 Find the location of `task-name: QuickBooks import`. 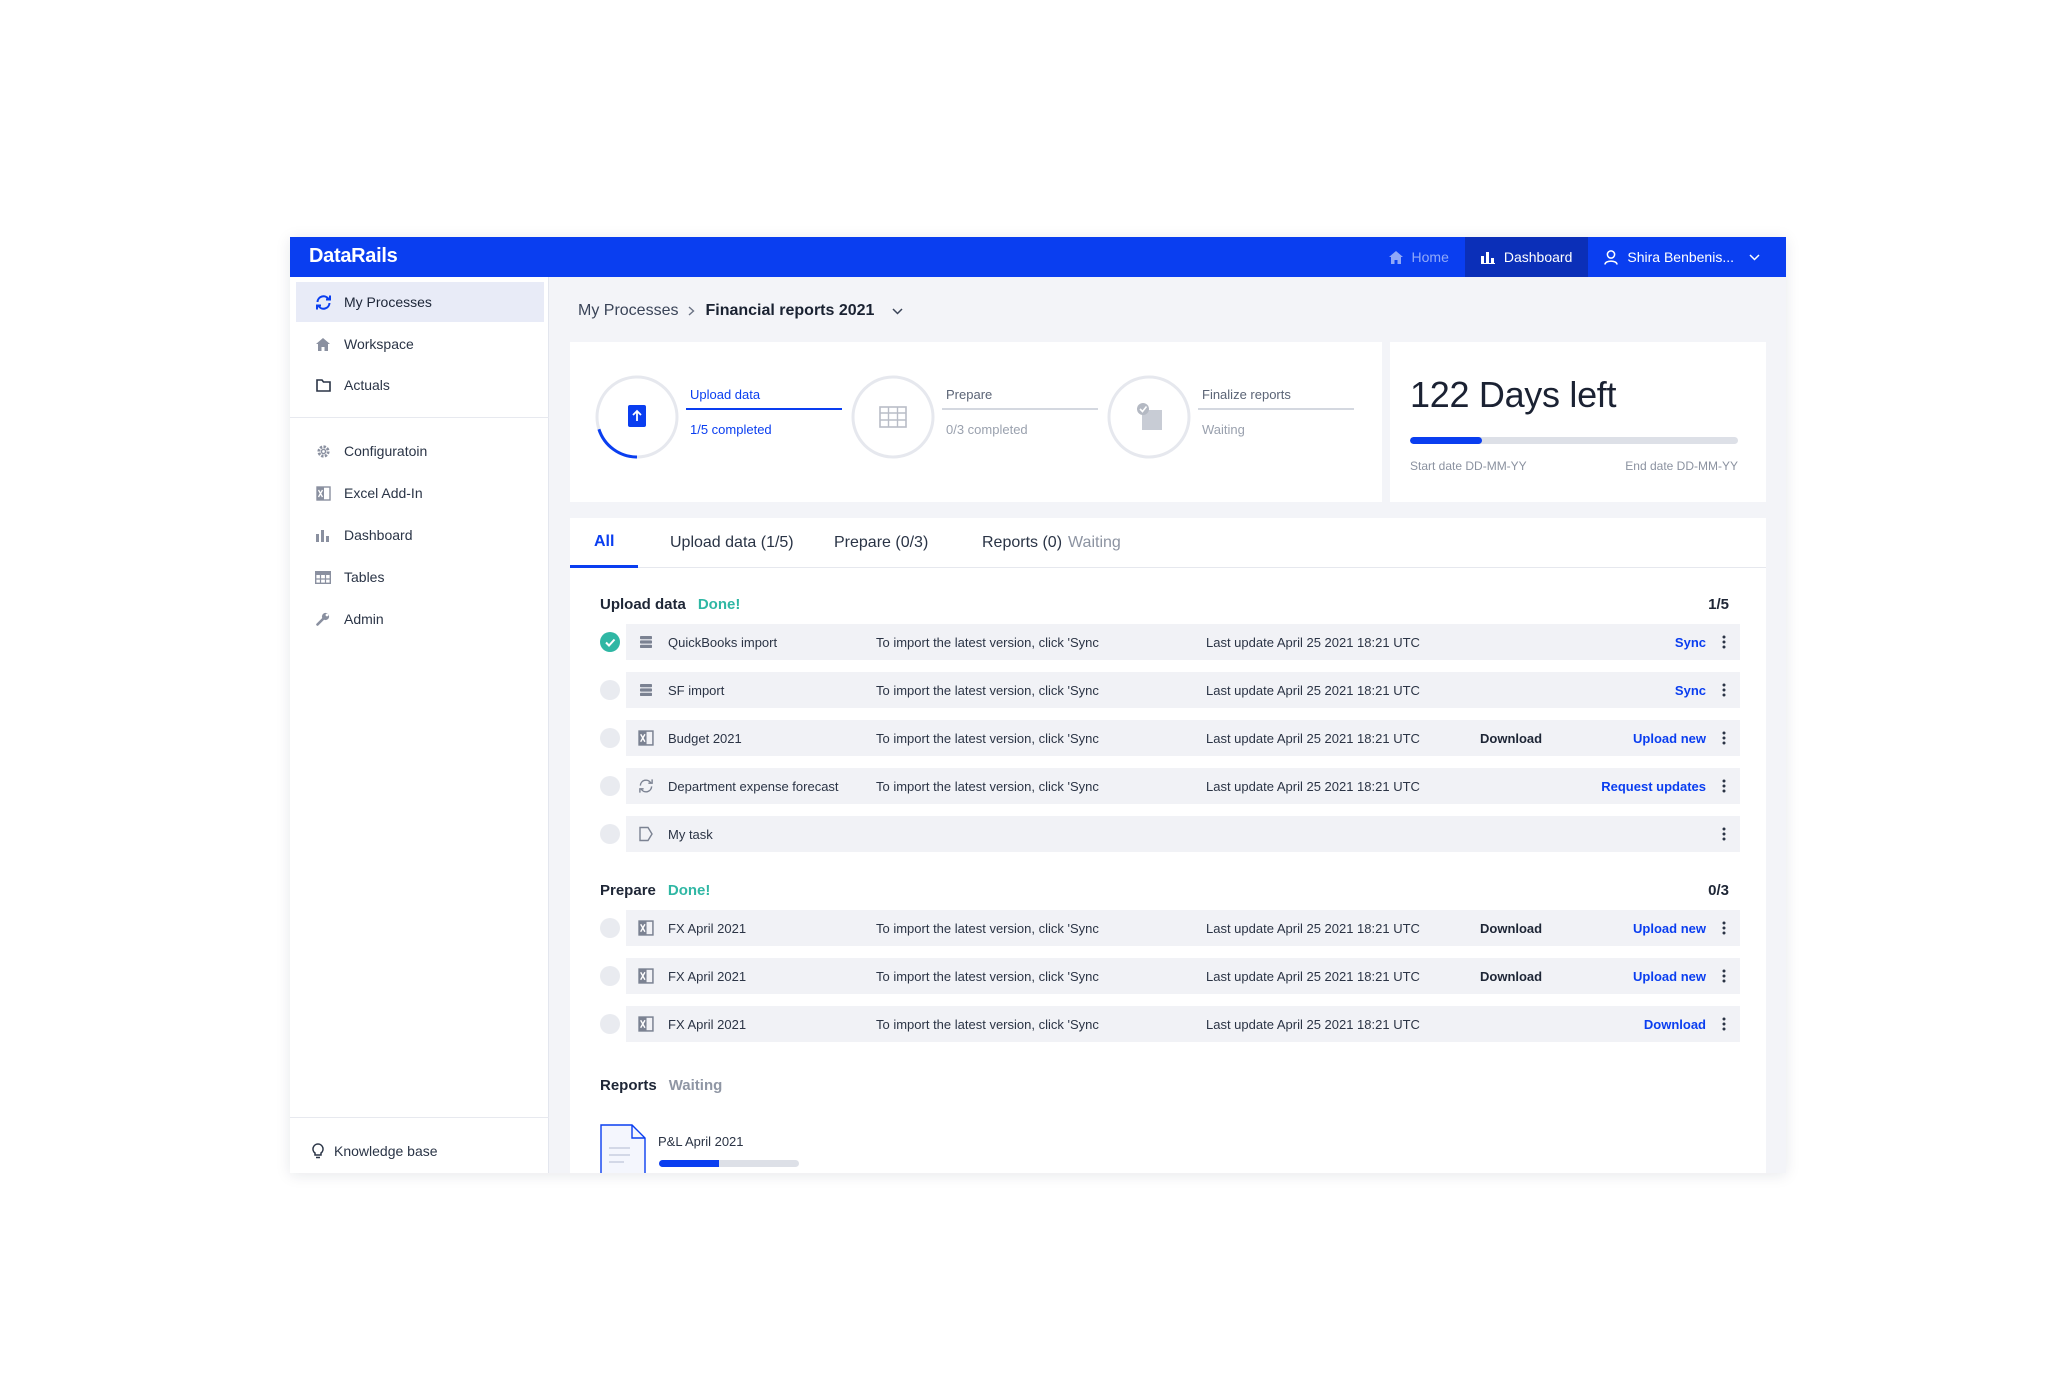

task-name: QuickBooks import is located at coordinates (723, 642).